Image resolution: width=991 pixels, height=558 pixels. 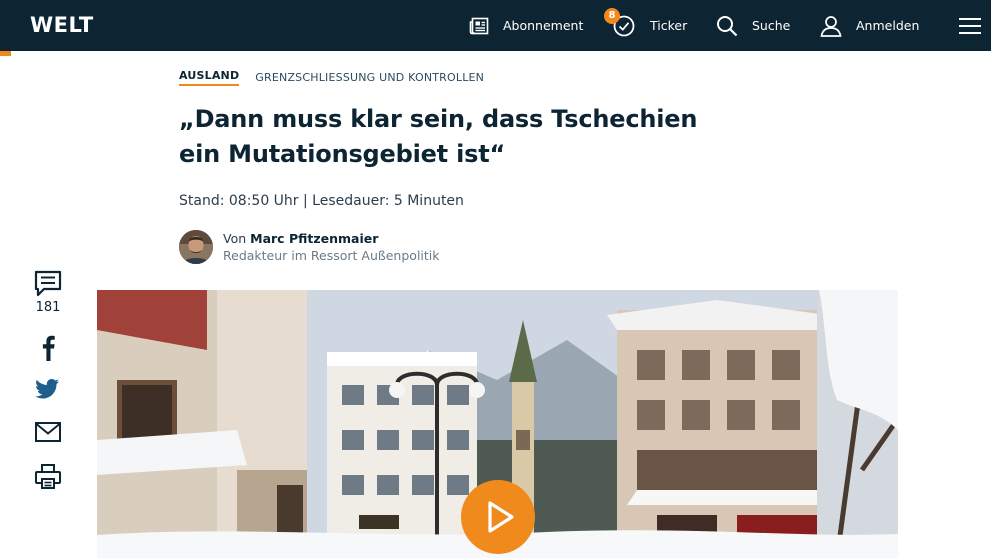 What do you see at coordinates (612, 16) in the screenshot?
I see `ticker-count-badge: 8` at bounding box center [612, 16].